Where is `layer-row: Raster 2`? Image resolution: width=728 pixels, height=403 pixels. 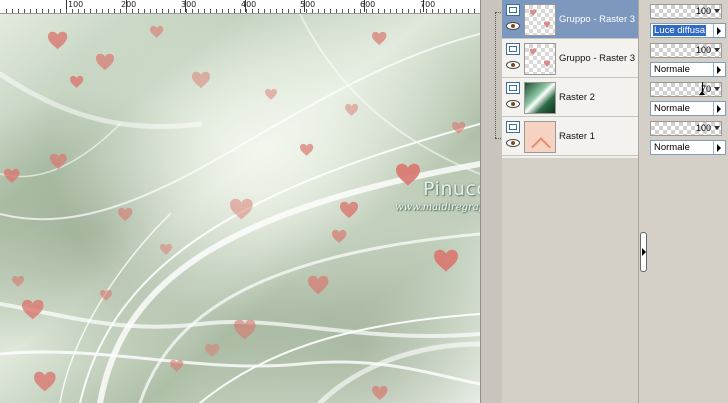 layer-row: Raster 2 is located at coordinates (570, 97).